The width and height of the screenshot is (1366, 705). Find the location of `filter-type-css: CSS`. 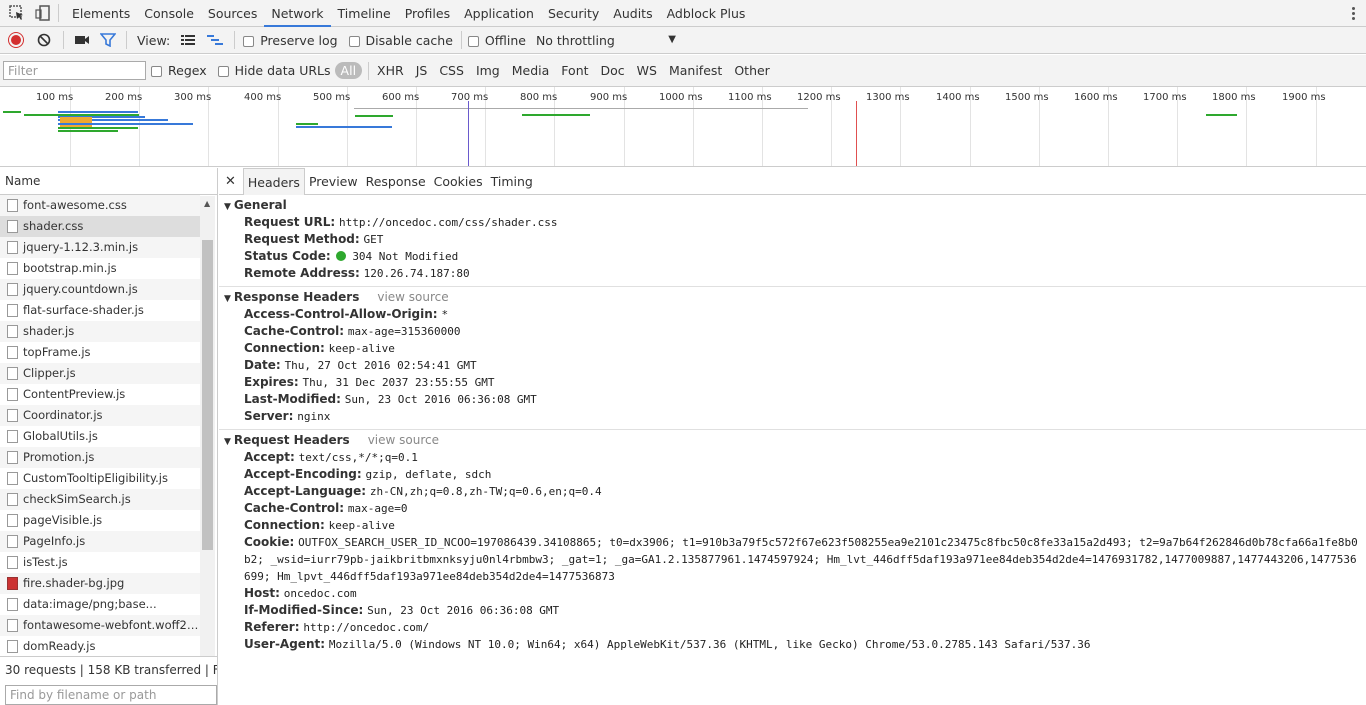

filter-type-css: CSS is located at coordinates (451, 70).